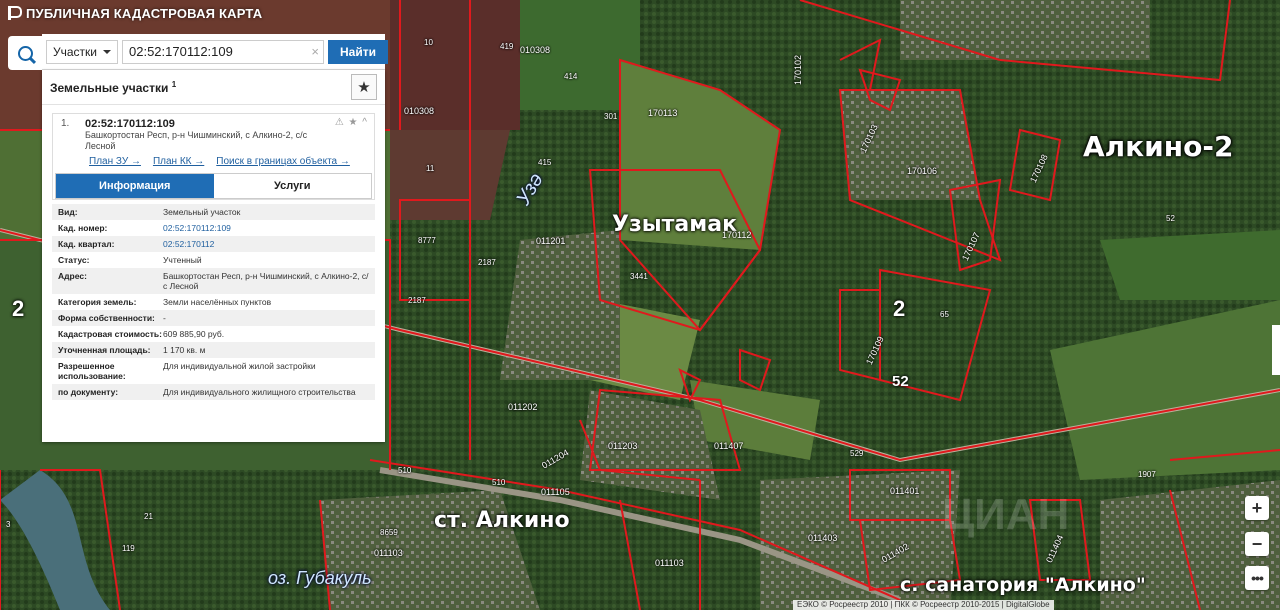  I want to click on info-key: Кад. квартал:, so click(86, 244).